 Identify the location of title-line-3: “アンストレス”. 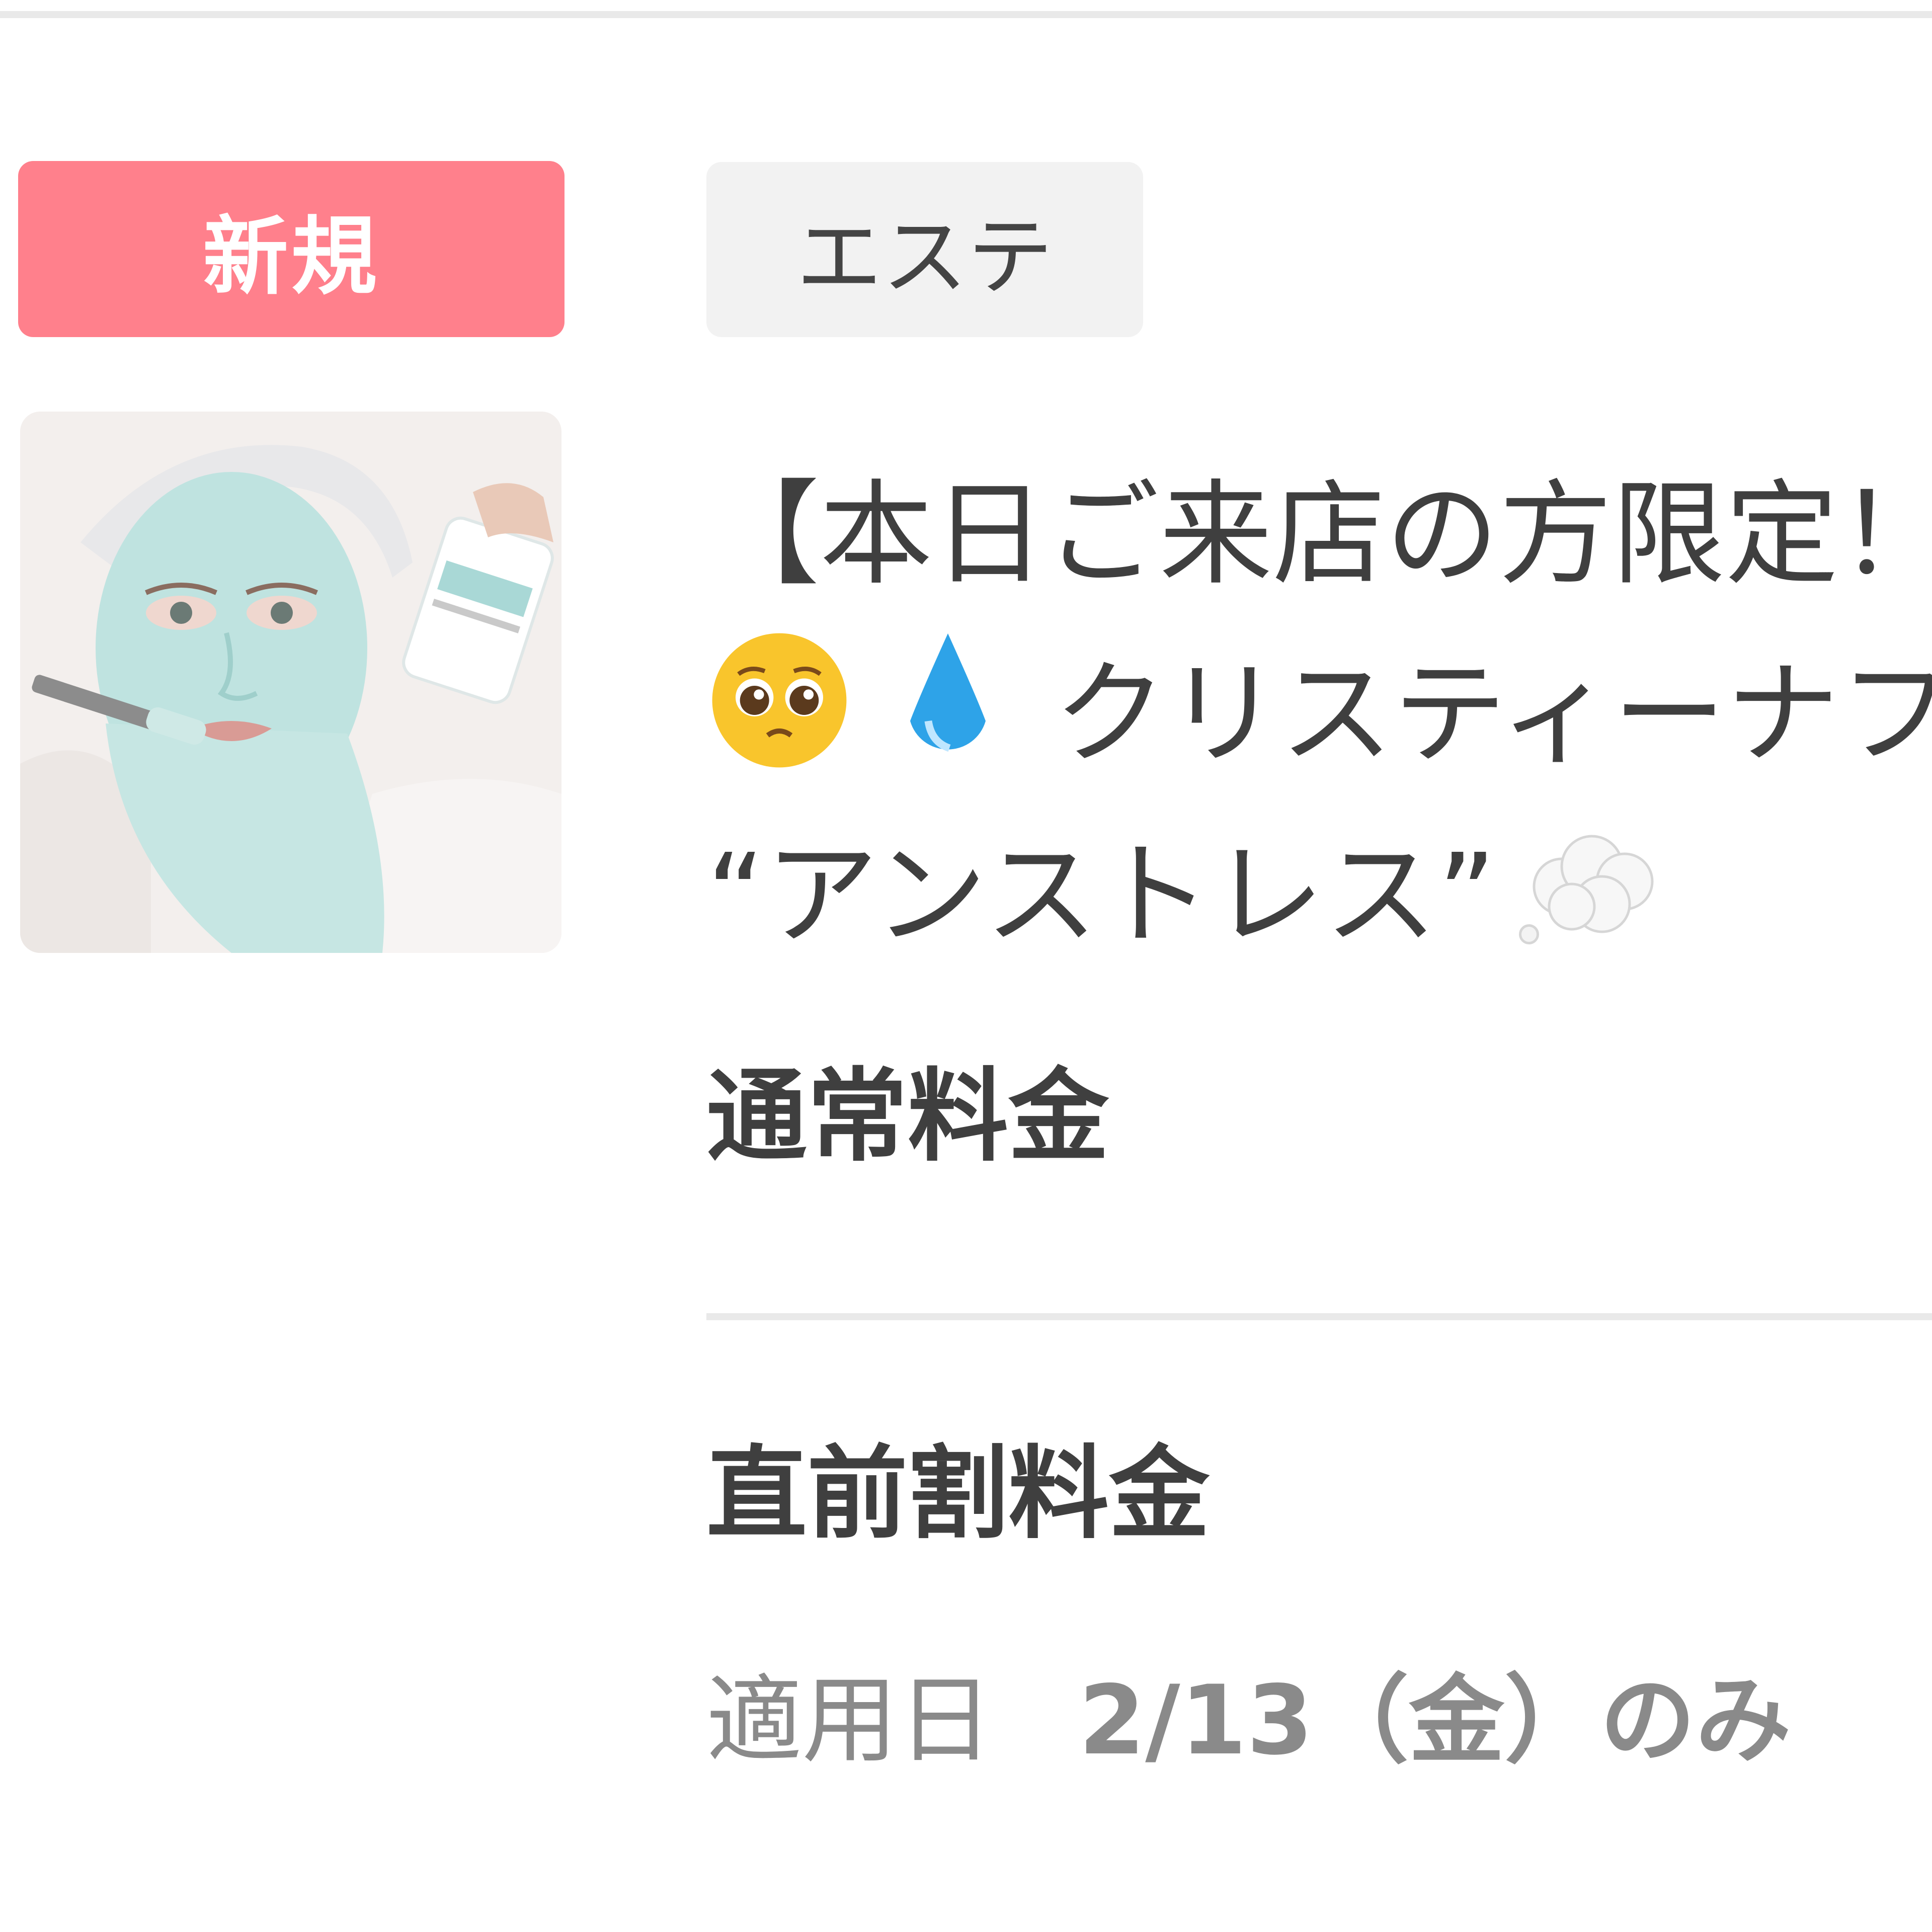
(1319, 895).